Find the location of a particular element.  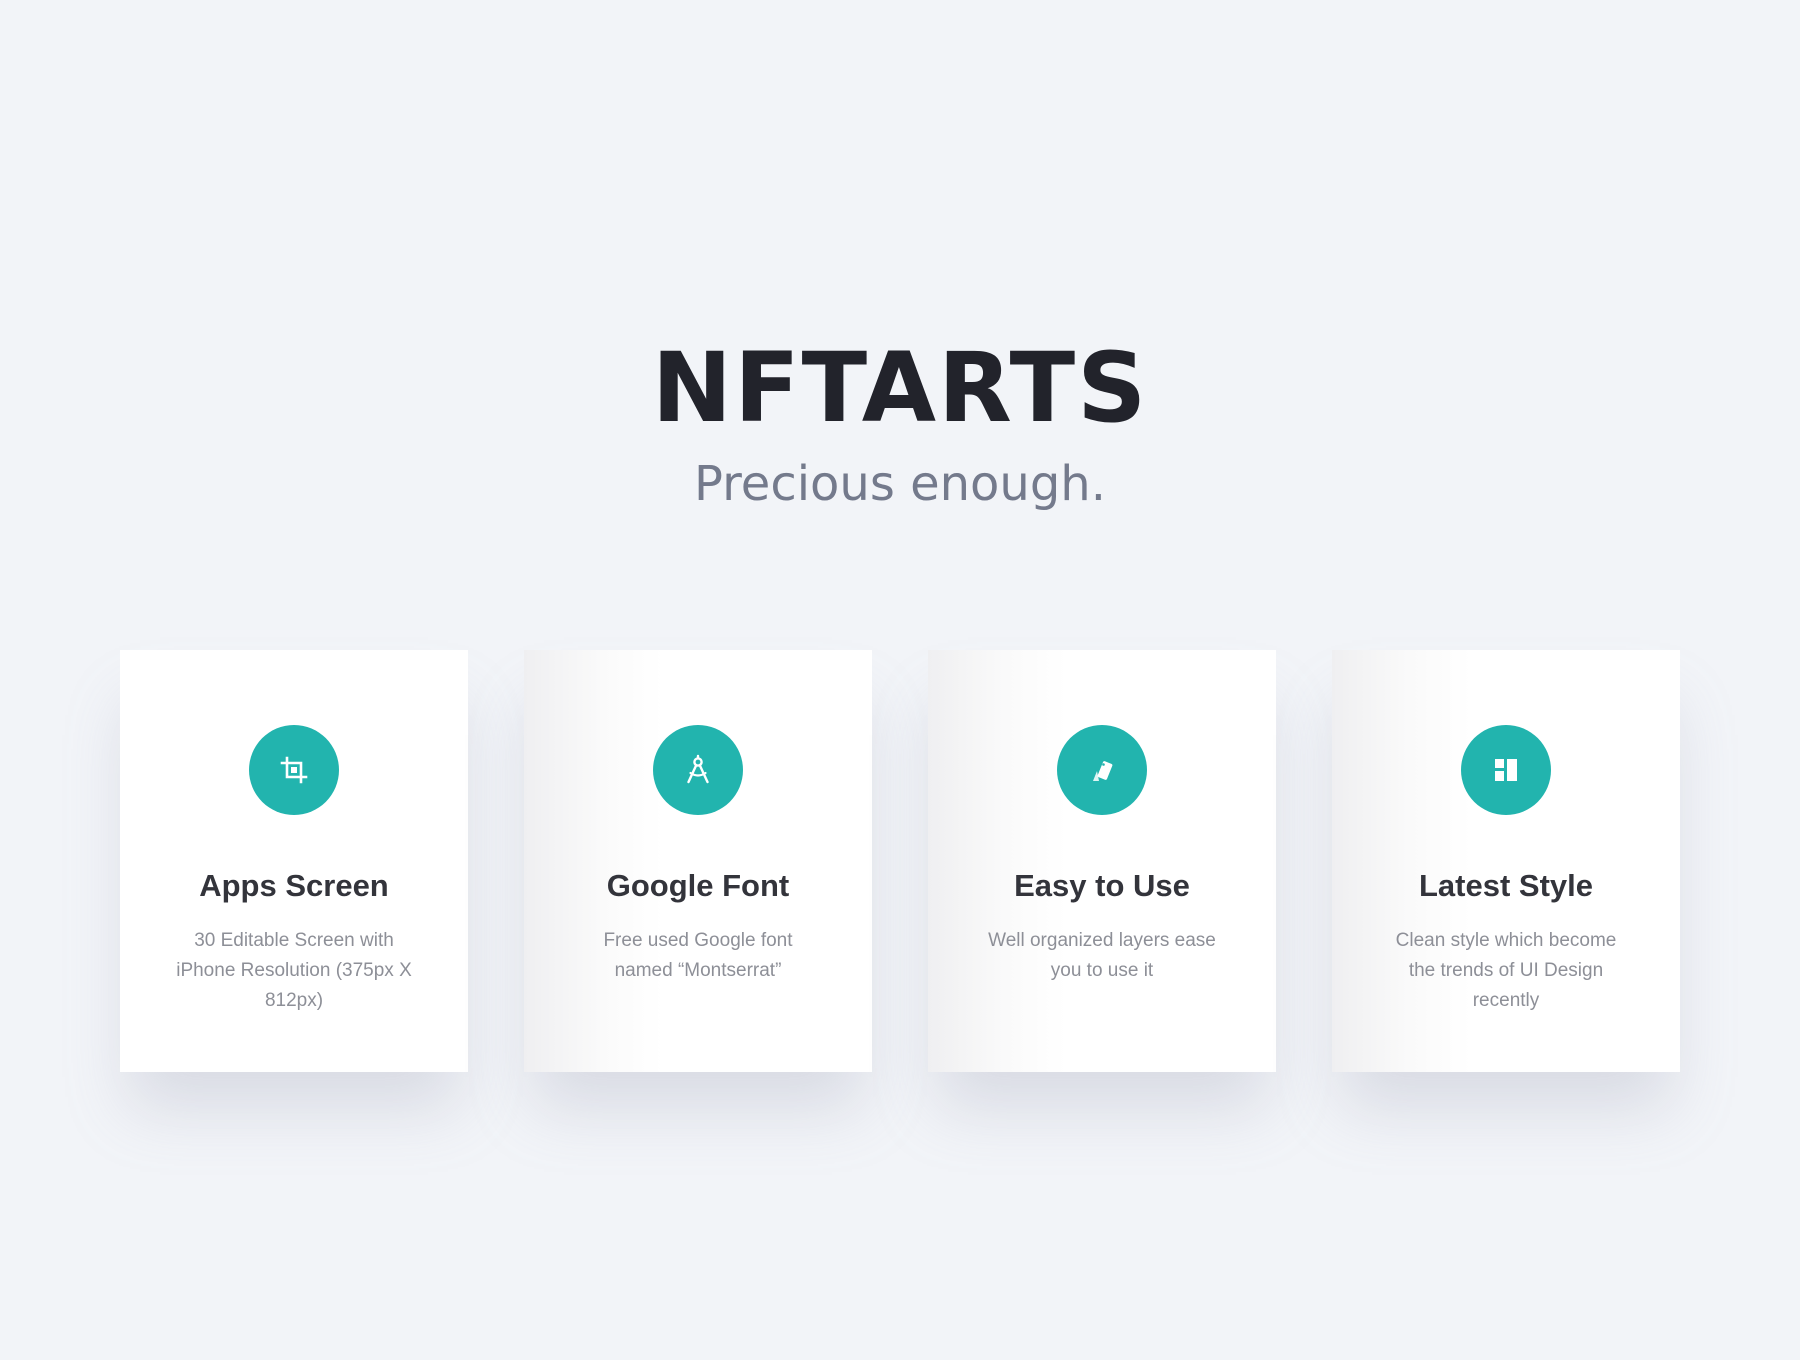

compass-icon is located at coordinates (698, 770).